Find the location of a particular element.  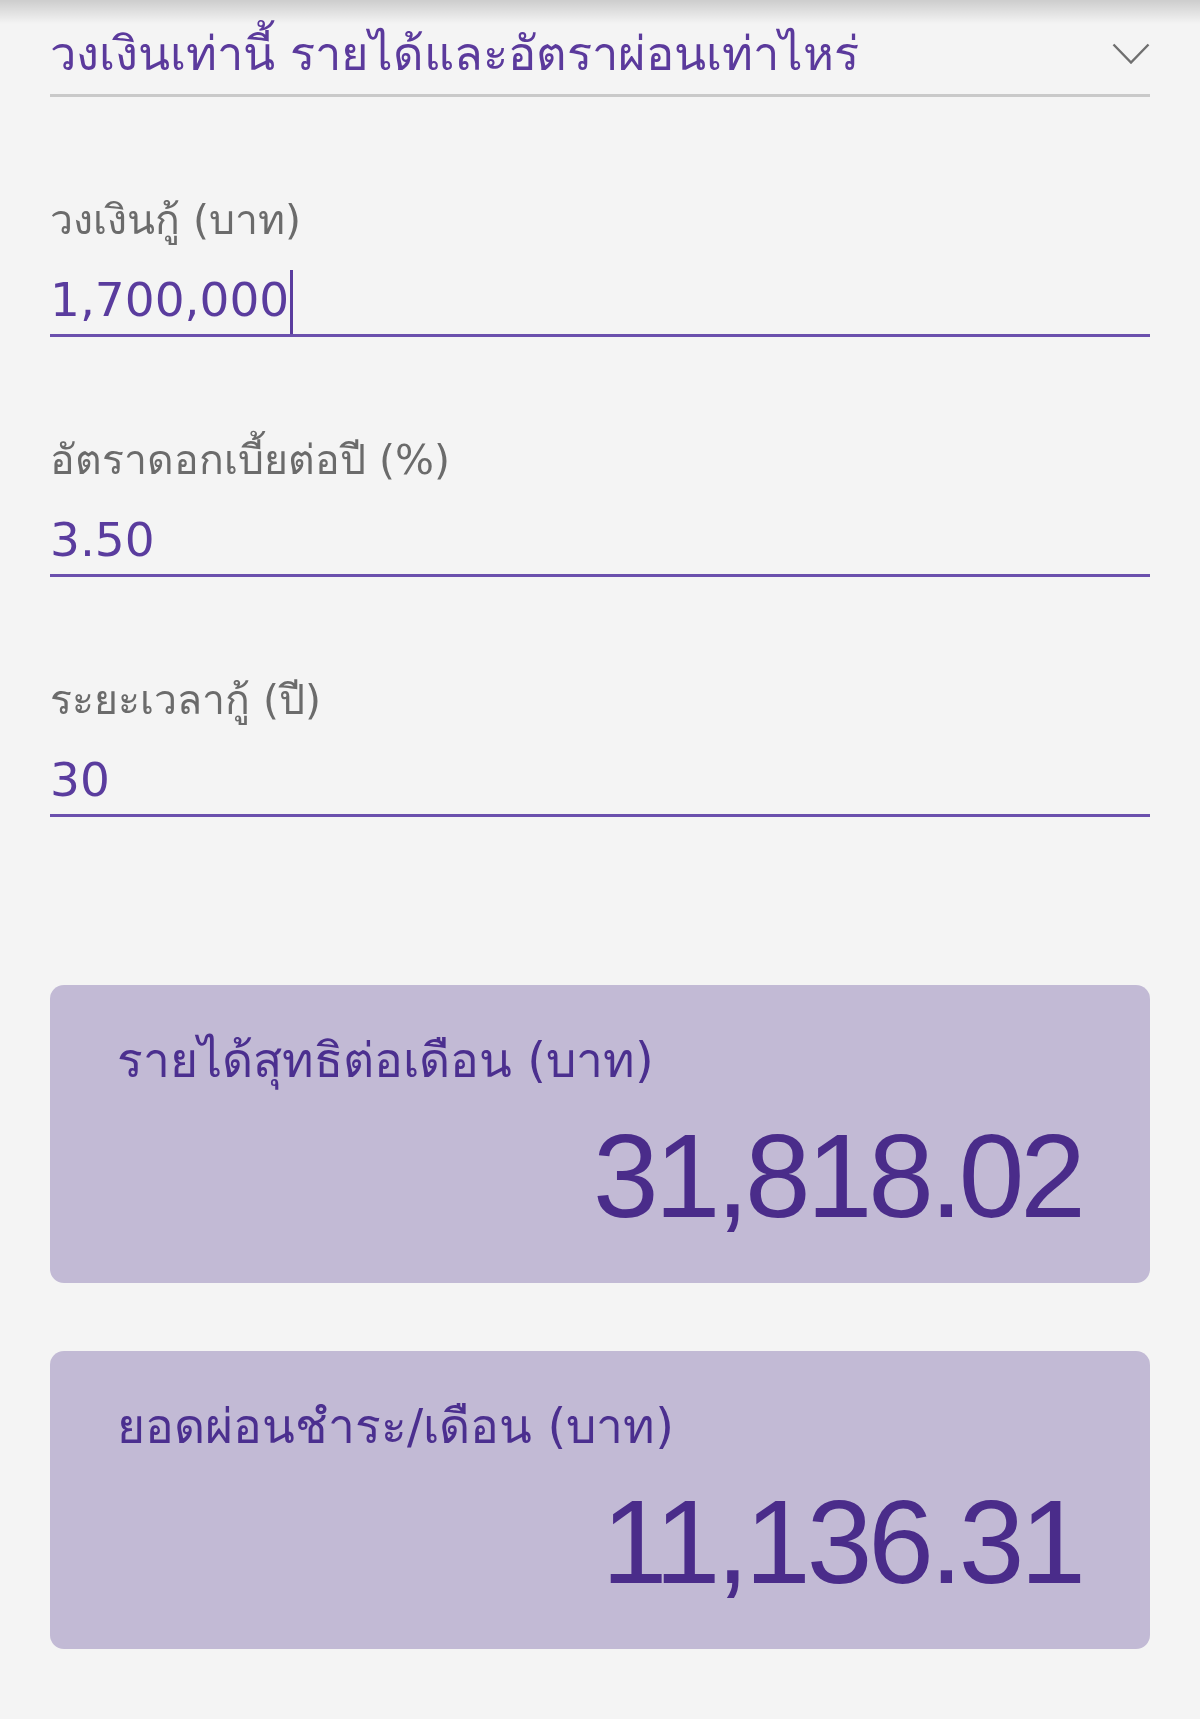

result-label: ยอดผ่อนชำระ/เดือน (บาท) is located at coordinates (396, 1426).